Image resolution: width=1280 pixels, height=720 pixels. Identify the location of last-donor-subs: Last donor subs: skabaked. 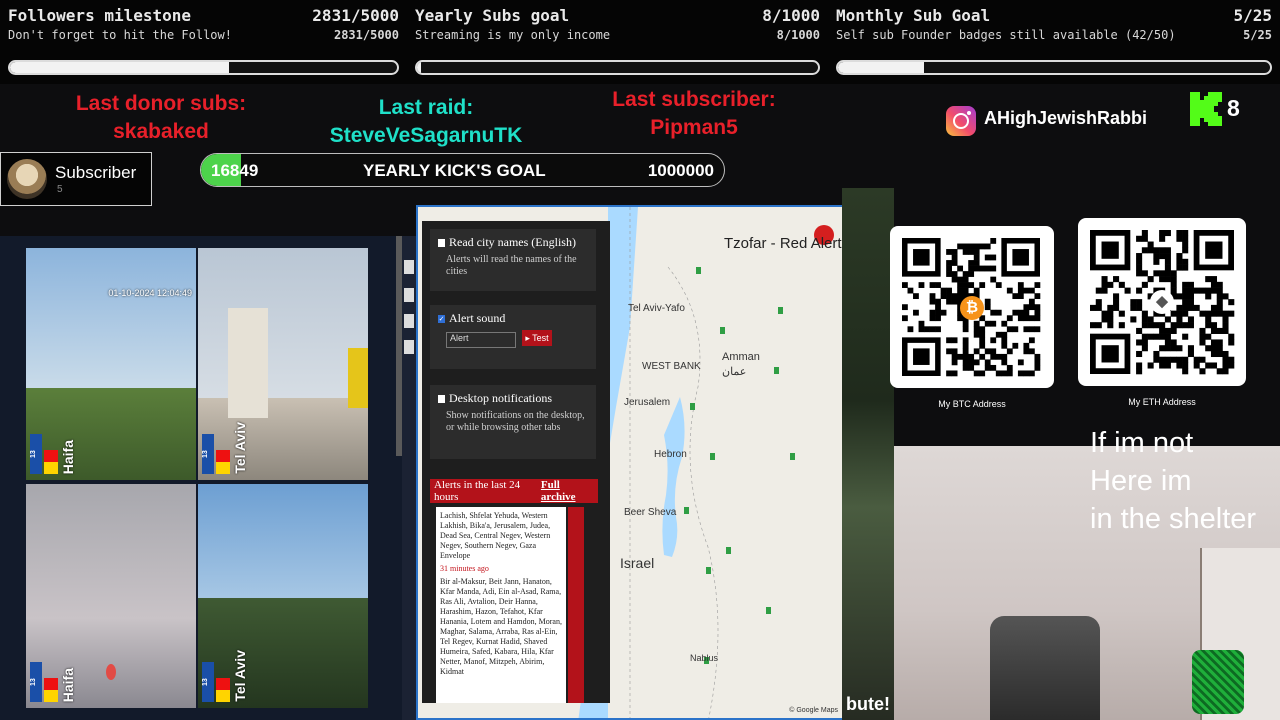
(161, 118).